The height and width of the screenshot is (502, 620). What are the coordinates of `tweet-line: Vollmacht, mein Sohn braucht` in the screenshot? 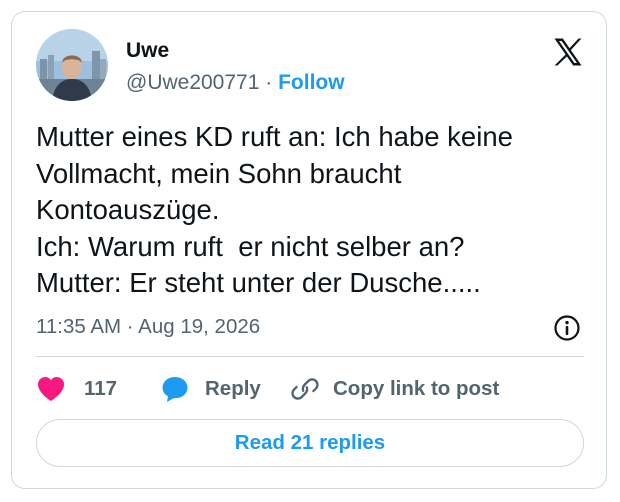 It's located at (219, 173).